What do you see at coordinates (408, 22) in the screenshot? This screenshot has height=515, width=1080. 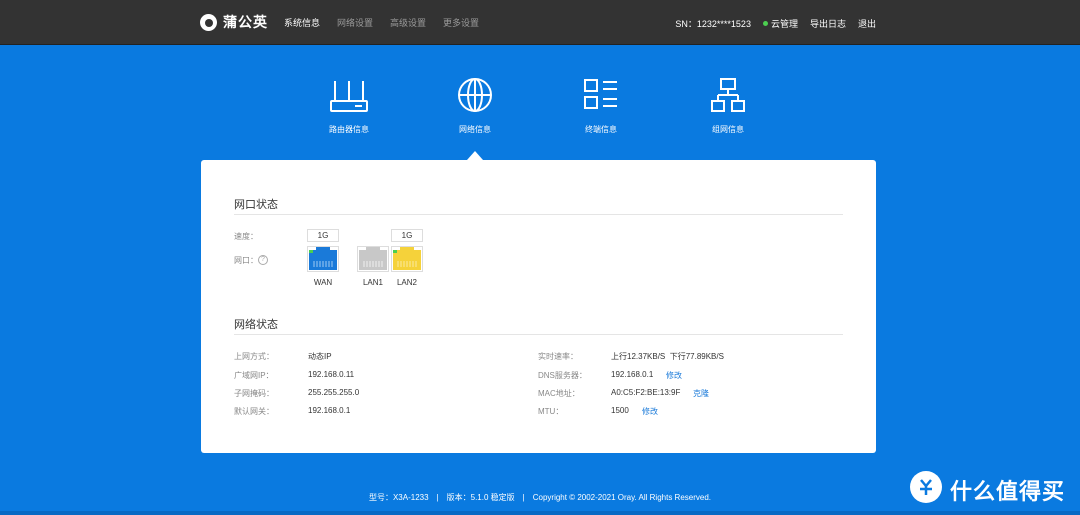 I see `nav-advanced-settings: 高级设置` at bounding box center [408, 22].